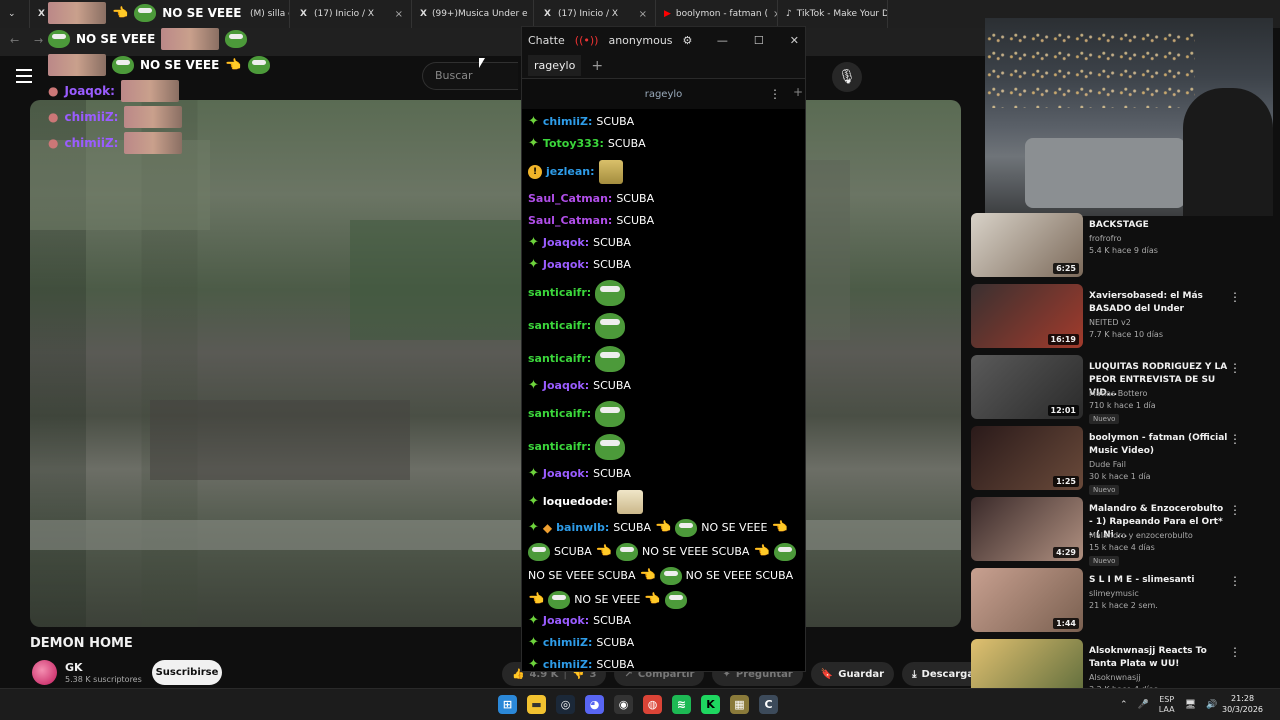 This screenshot has height=720, width=1280. What do you see at coordinates (1143, 705) in the screenshot?
I see `microphone-tray-icon: 🎤` at bounding box center [1143, 705].